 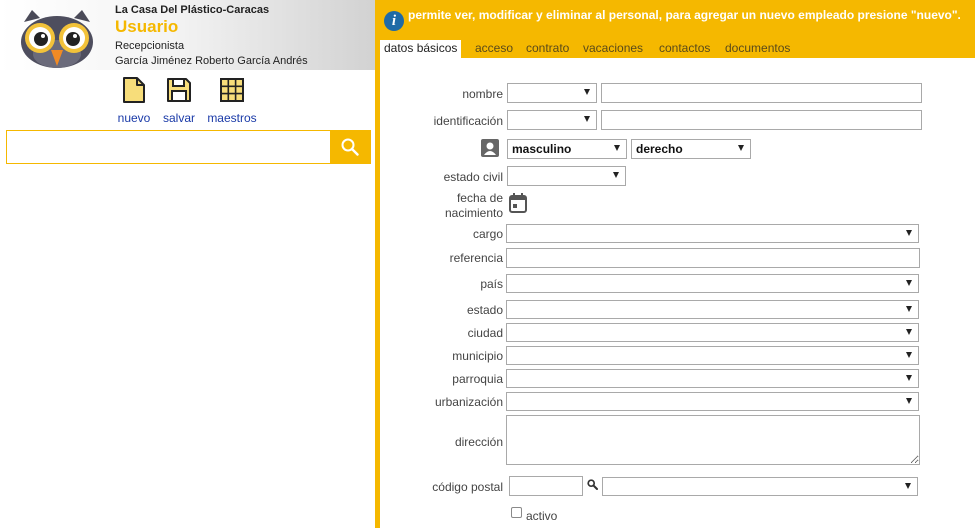 I want to click on ciudad-label: ciudad, so click(x=485, y=333).